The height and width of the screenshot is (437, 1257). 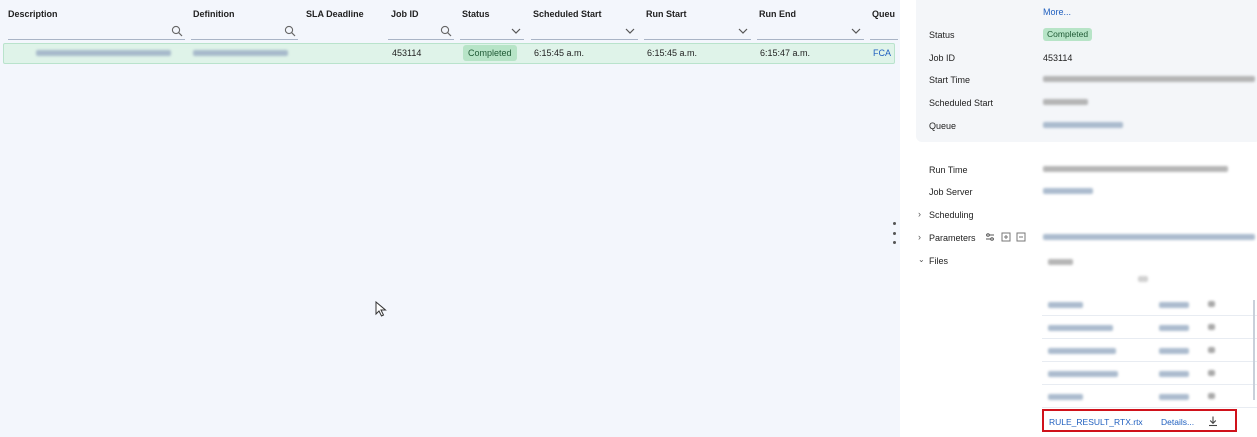 What do you see at coordinates (1065, 102) in the screenshot?
I see `scheduled-start-value` at bounding box center [1065, 102].